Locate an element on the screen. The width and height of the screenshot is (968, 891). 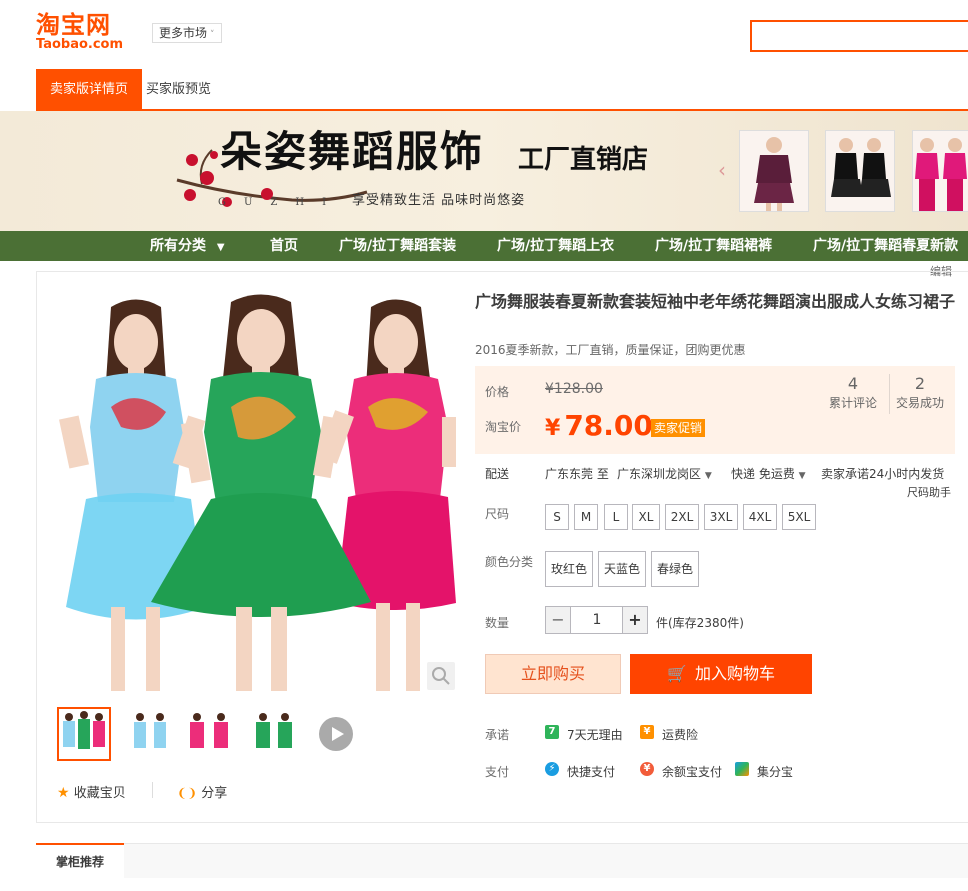
color-option-spring-green: 春绿色 is located at coordinates (675, 569).